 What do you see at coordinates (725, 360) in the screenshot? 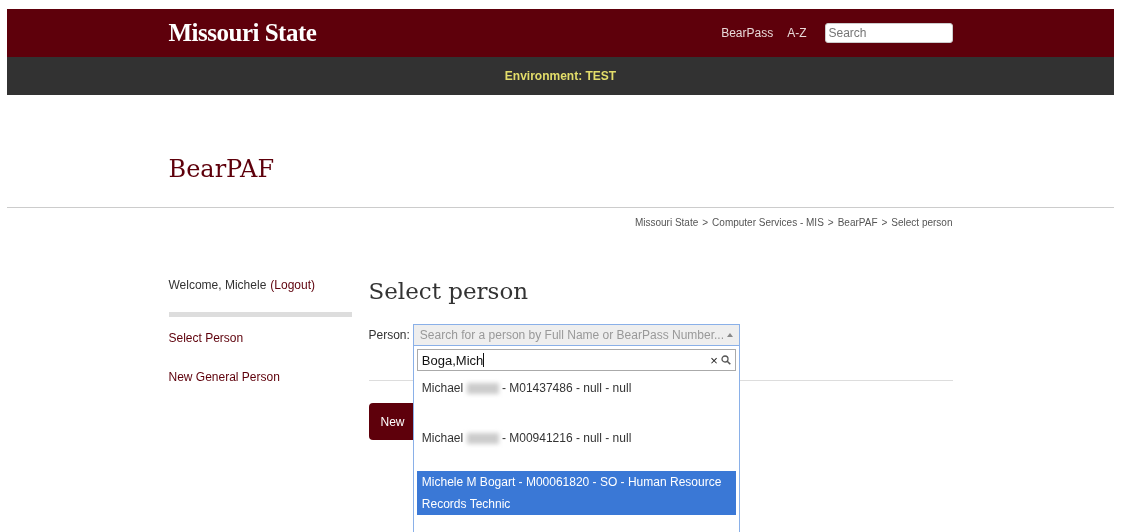
I see `search-icon` at bounding box center [725, 360].